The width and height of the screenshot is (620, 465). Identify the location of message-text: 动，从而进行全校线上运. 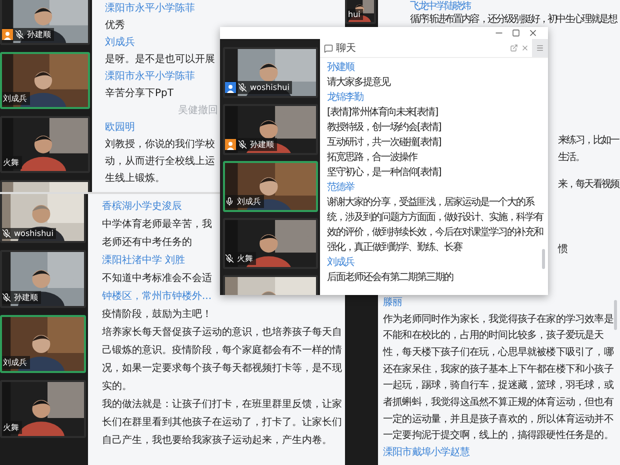
(160, 161).